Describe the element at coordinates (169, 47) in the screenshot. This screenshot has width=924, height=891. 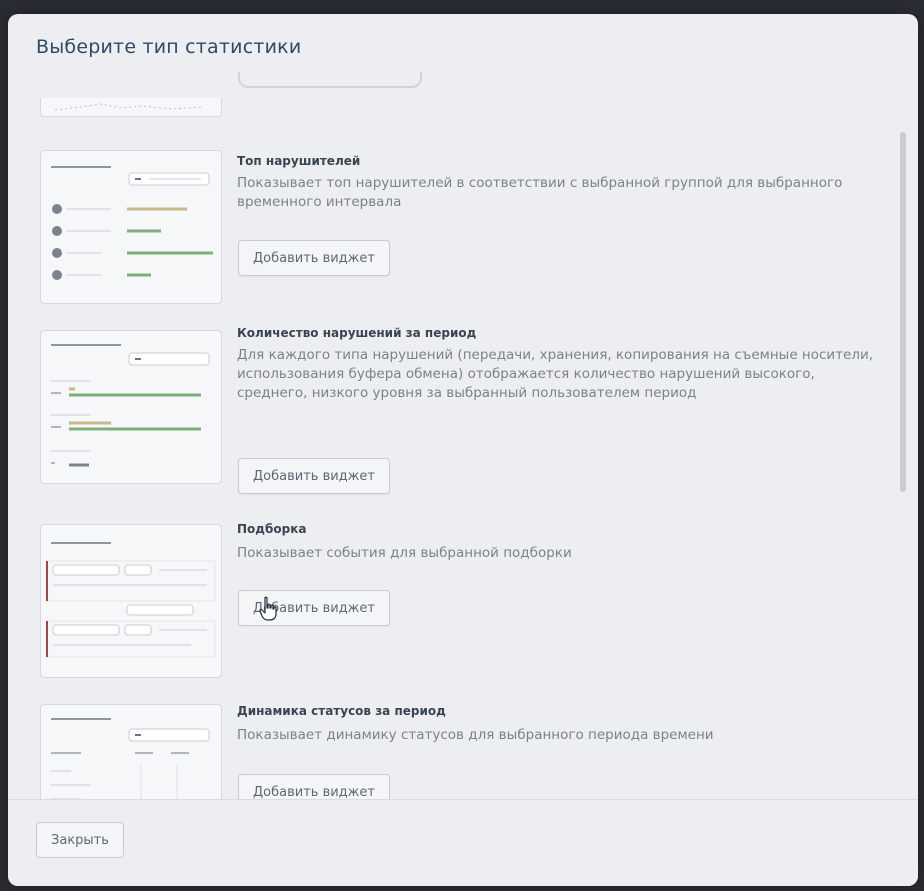
I see `dialog-title: Выберите тип статистики` at that location.